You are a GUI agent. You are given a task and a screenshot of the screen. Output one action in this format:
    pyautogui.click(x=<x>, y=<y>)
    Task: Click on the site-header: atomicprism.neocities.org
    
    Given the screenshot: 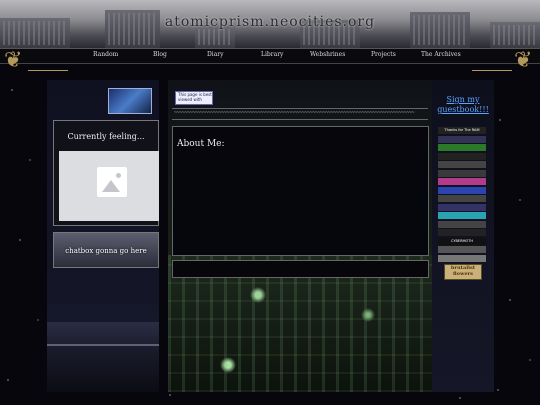 What is the action you would take?
    pyautogui.click(x=270, y=24)
    